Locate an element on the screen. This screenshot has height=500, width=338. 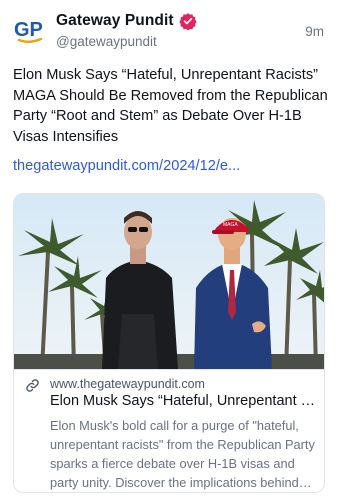
gateway-pundit-logo-icon: GP is located at coordinates (28, 31).